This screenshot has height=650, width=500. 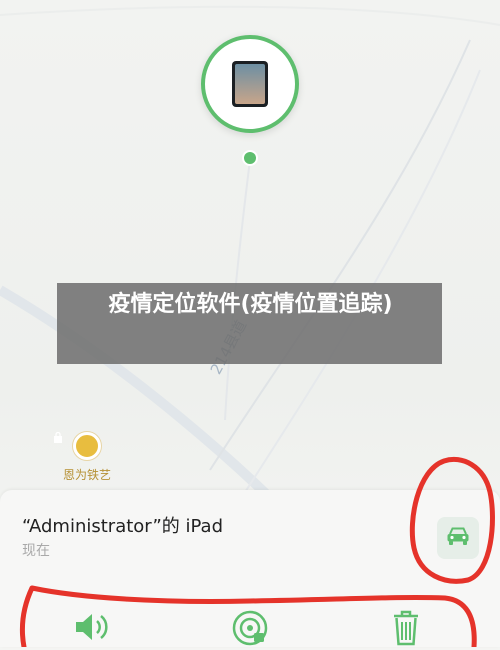 I want to click on erase-button, so click(x=406, y=629).